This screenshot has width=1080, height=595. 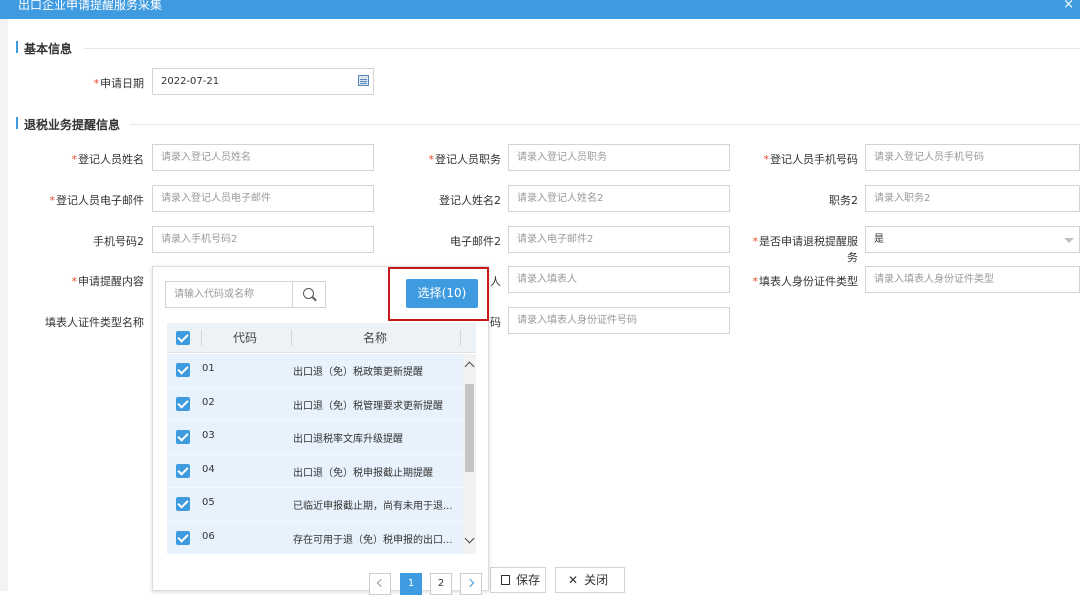 I want to click on table-row: 01 出口退（免）税政策更新提醒, so click(x=315, y=371).